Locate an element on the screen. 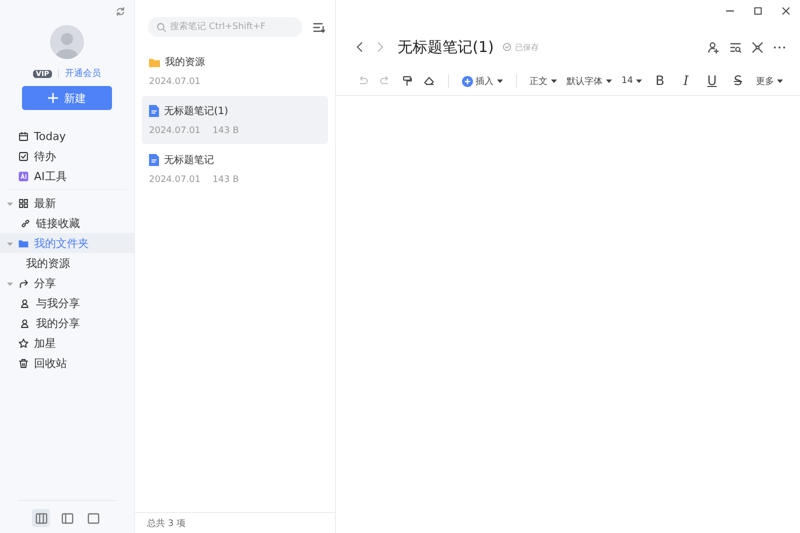 This screenshot has width=800, height=533. nav-item: 我的资源 is located at coordinates (67, 263).